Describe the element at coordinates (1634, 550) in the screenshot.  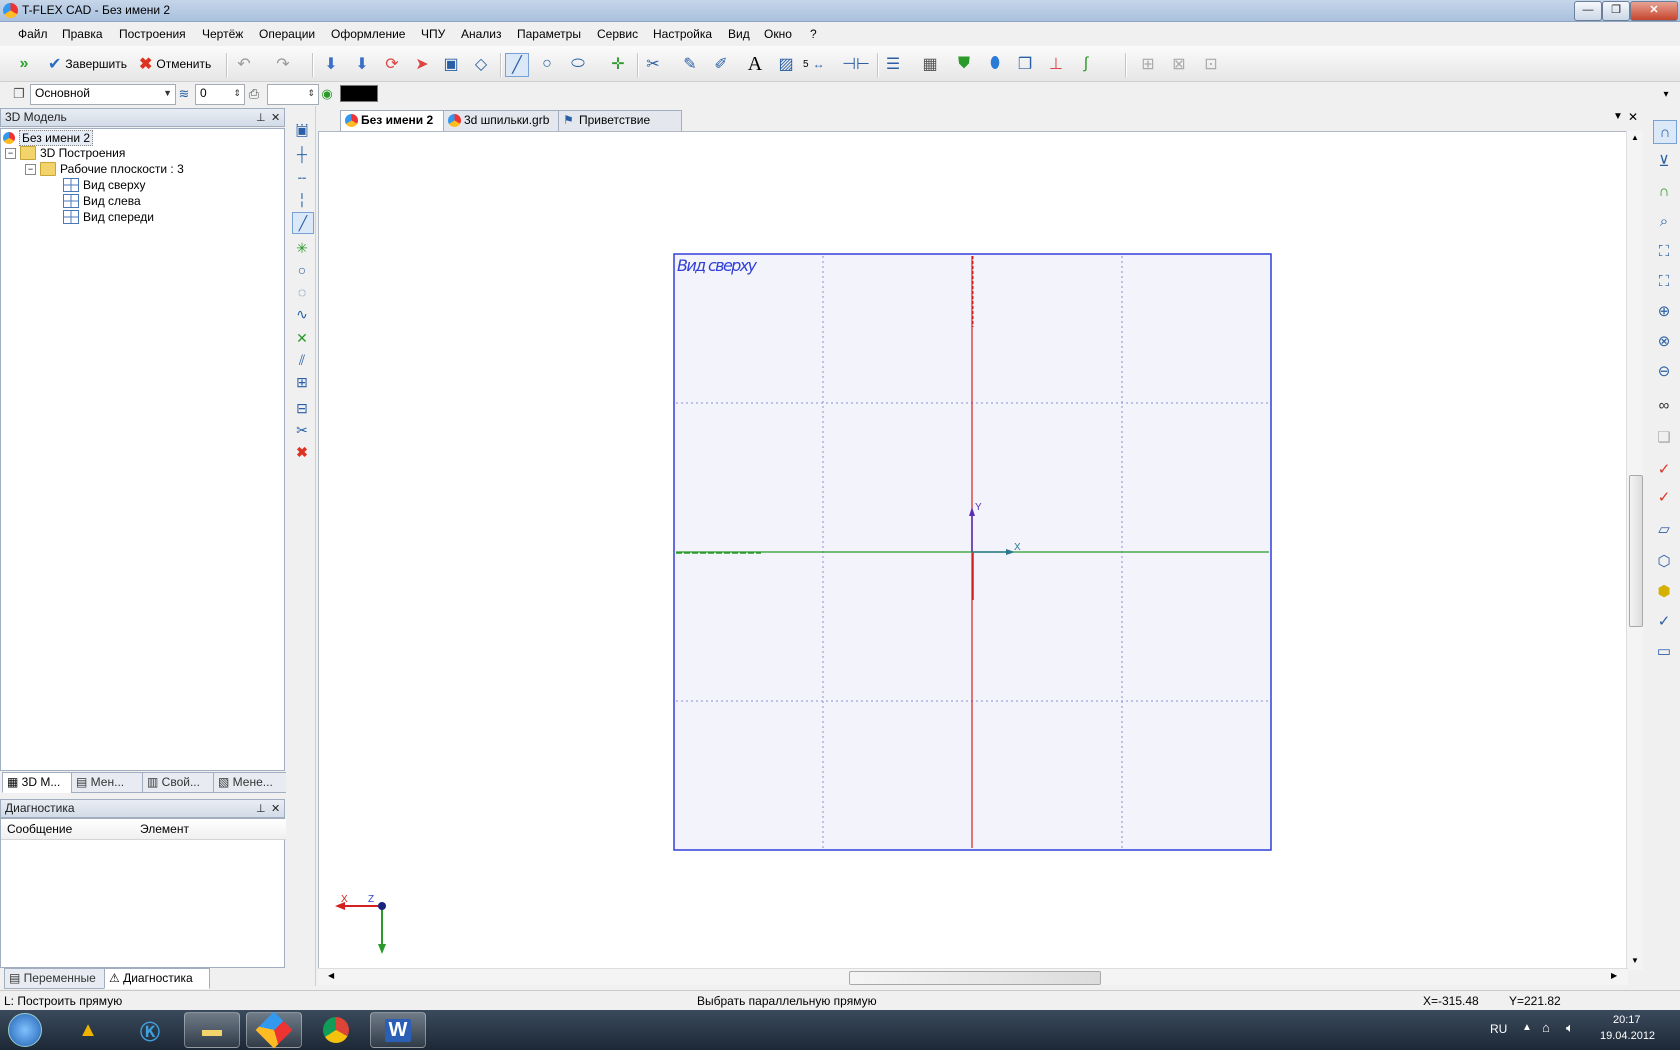
I see `vertical-scrollbar: ▲ ▼` at that location.